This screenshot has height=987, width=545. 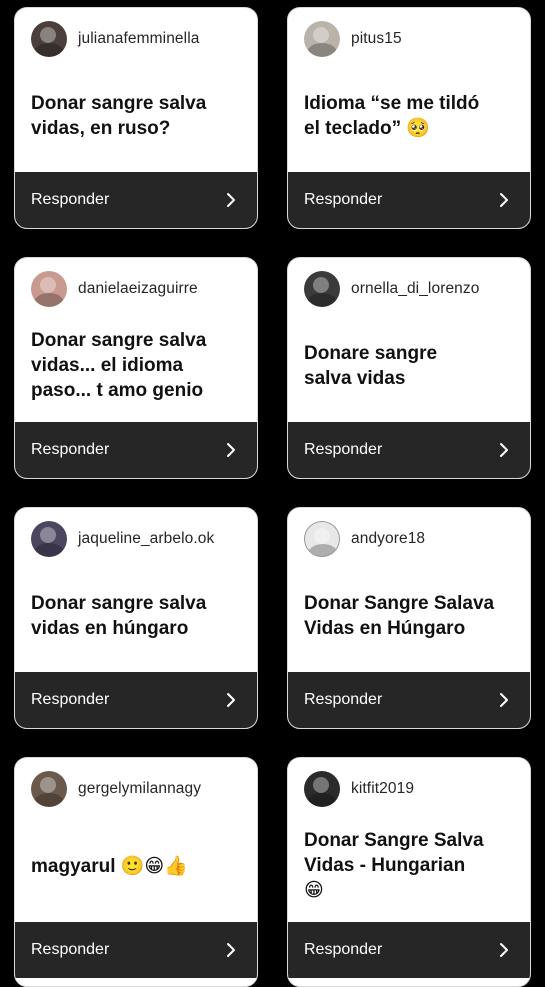 I want to click on card-header: jaqueline_arbelo.ok, so click(x=122, y=539).